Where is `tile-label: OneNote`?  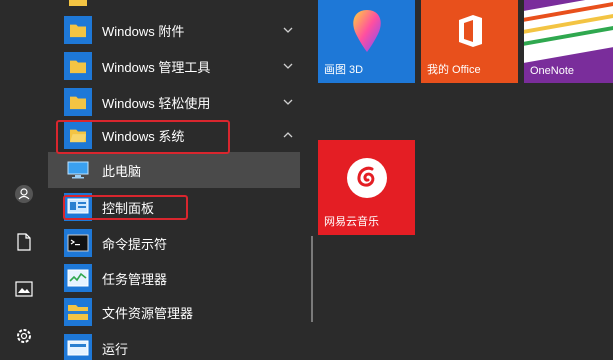
tile-label: OneNote is located at coordinates (552, 71).